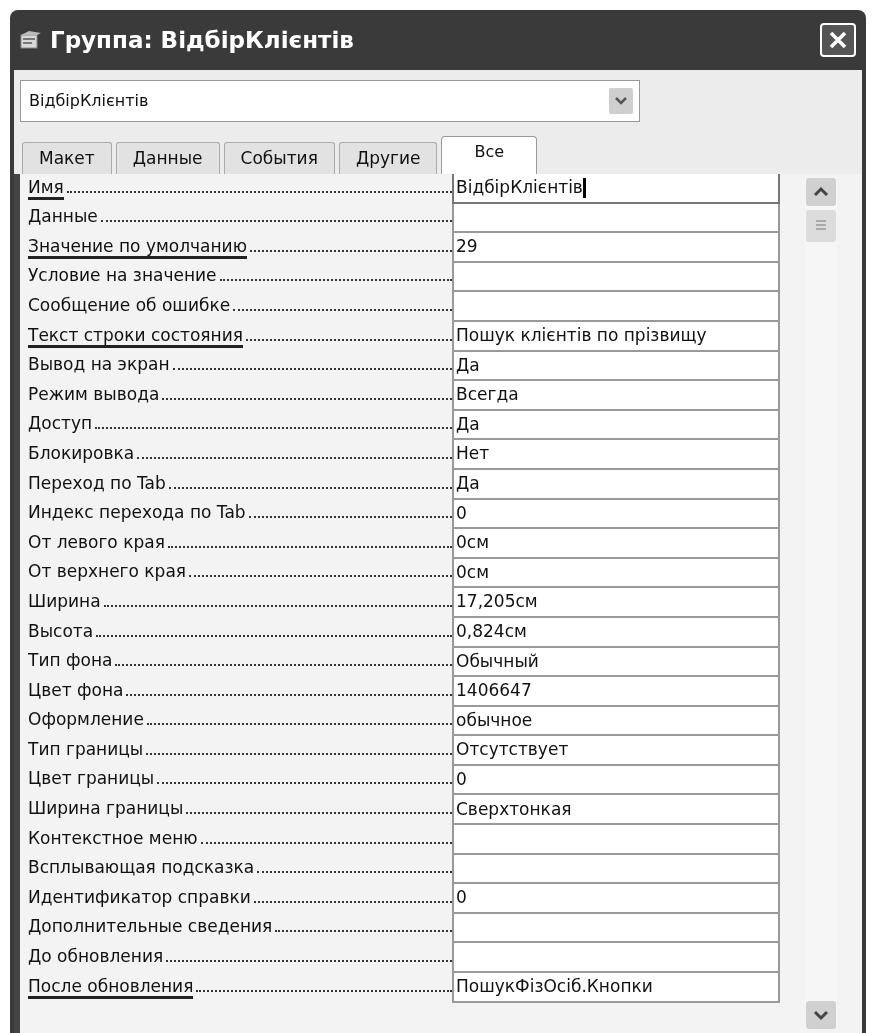  What do you see at coordinates (137, 247) in the screenshot?
I see `property-label: Значение по умолчанию` at bounding box center [137, 247].